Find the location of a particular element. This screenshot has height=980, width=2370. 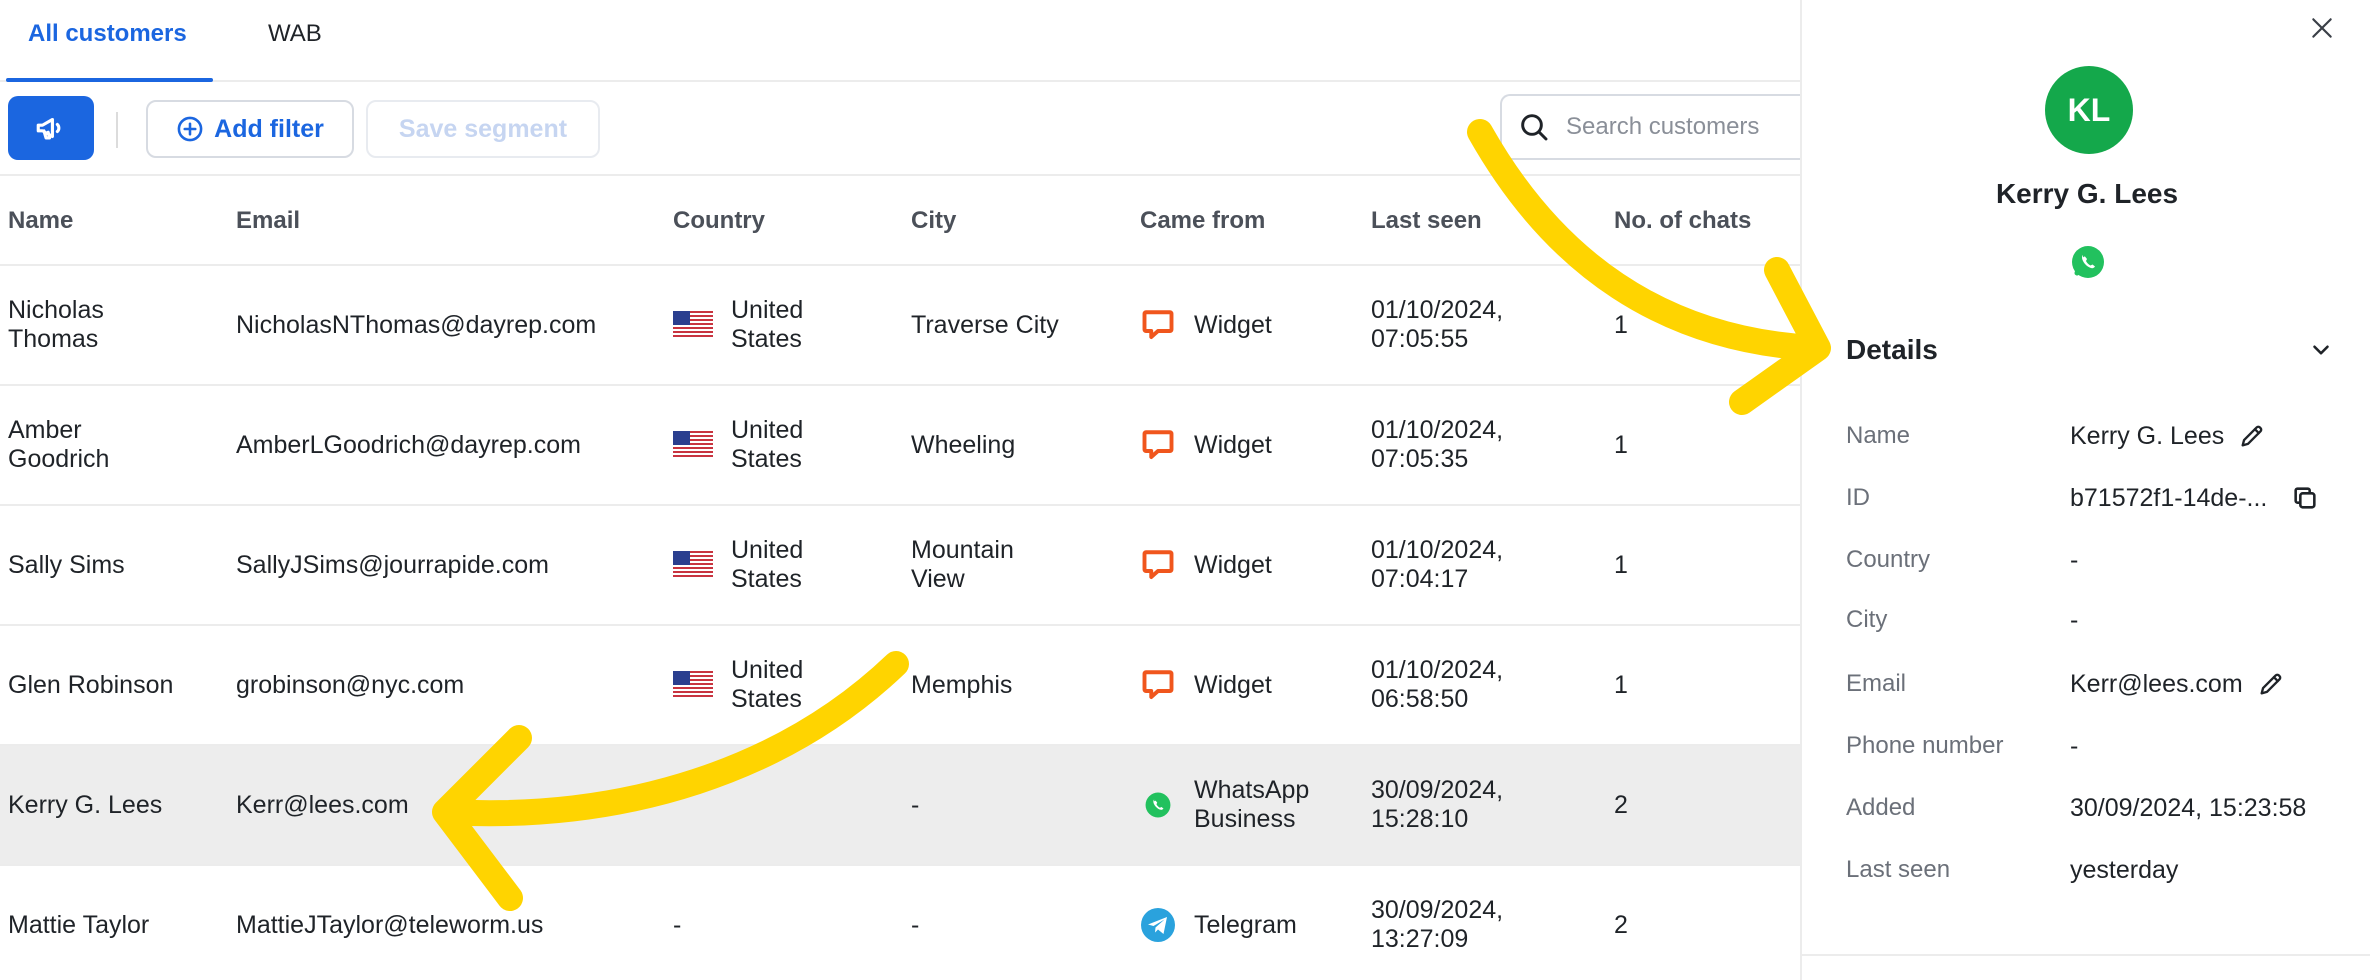

cell-line: States is located at coordinates (766, 579).